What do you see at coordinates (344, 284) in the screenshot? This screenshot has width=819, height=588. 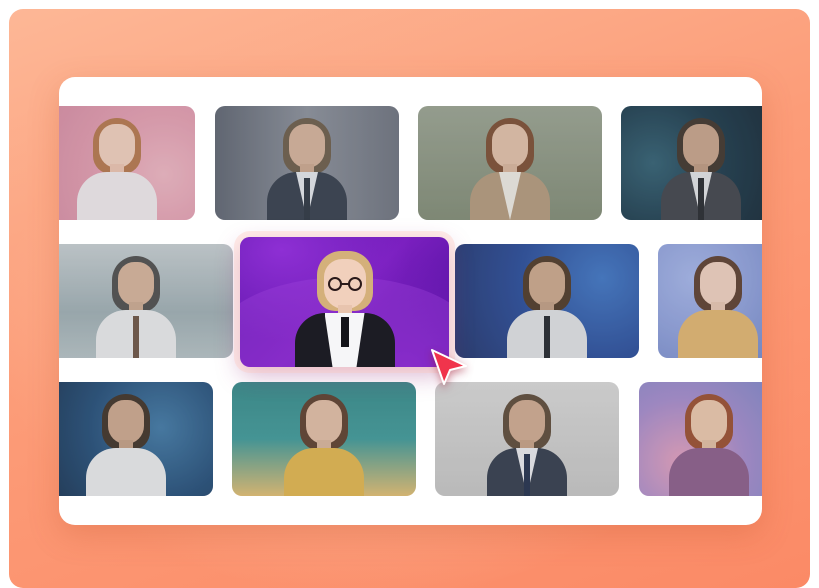 I see `glasses-icon` at bounding box center [344, 284].